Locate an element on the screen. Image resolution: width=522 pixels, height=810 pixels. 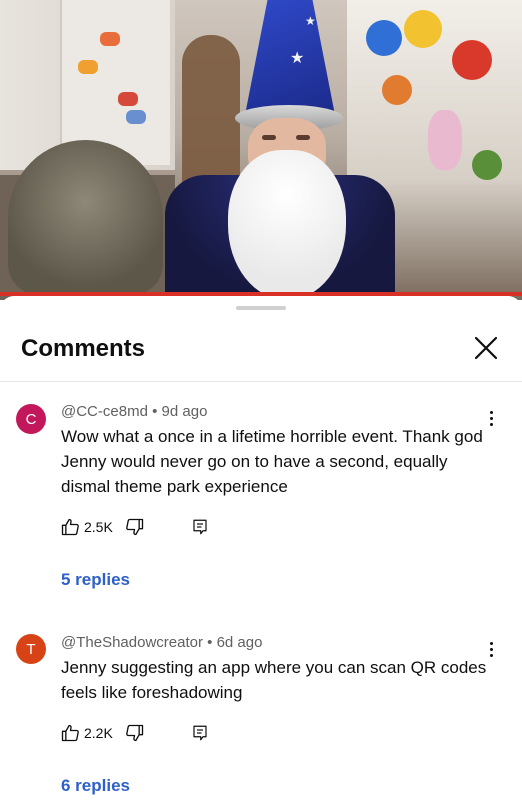
avatar-letter: C is located at coordinates (31, 419).